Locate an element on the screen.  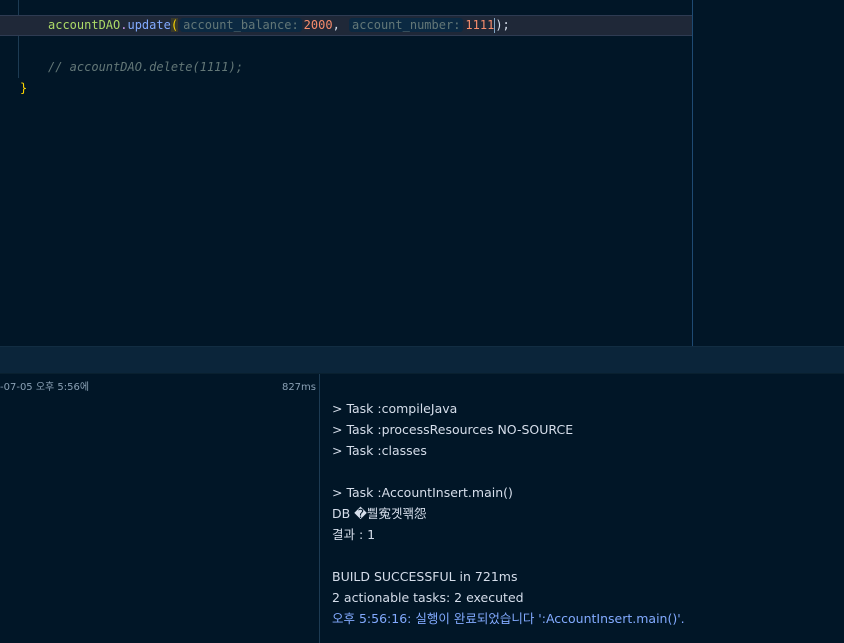
run-tree-item: -07-05 오후 5:56에 827ms is located at coordinates (160, 388).